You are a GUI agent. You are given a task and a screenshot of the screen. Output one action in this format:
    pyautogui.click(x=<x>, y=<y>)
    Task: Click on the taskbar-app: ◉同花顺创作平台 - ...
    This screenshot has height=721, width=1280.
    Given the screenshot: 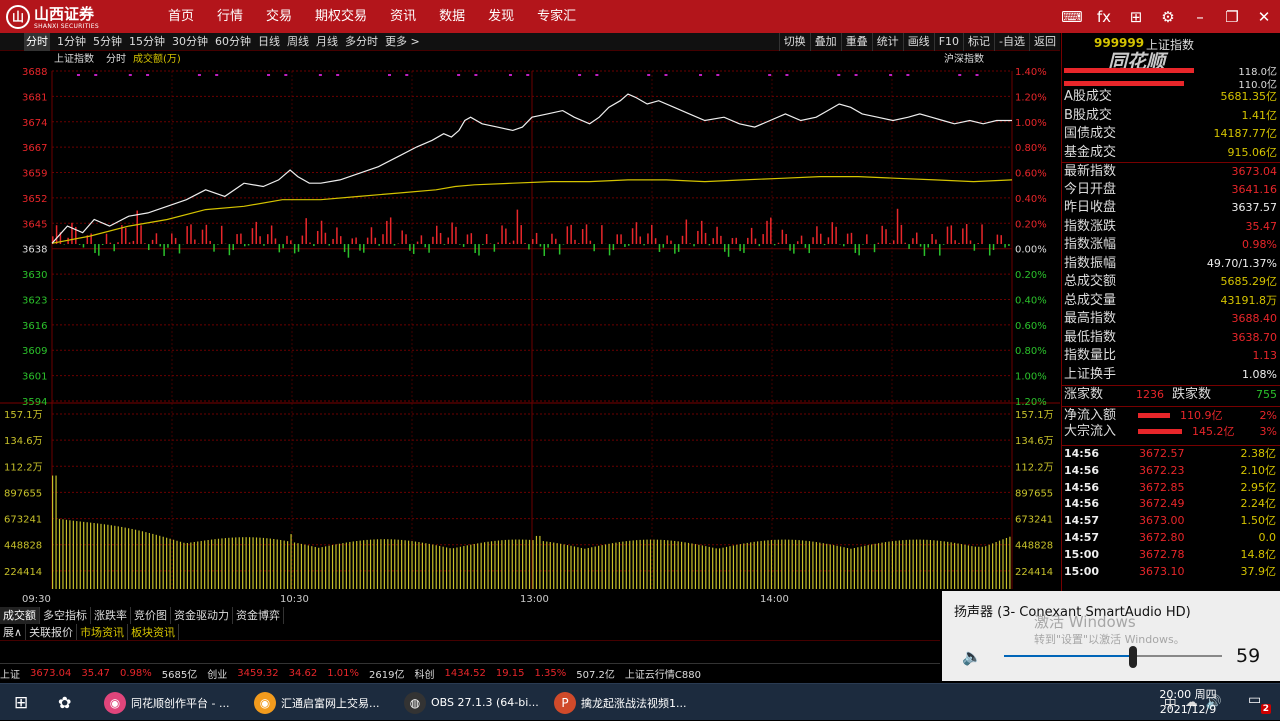 What is the action you would take?
    pyautogui.click(x=177, y=702)
    